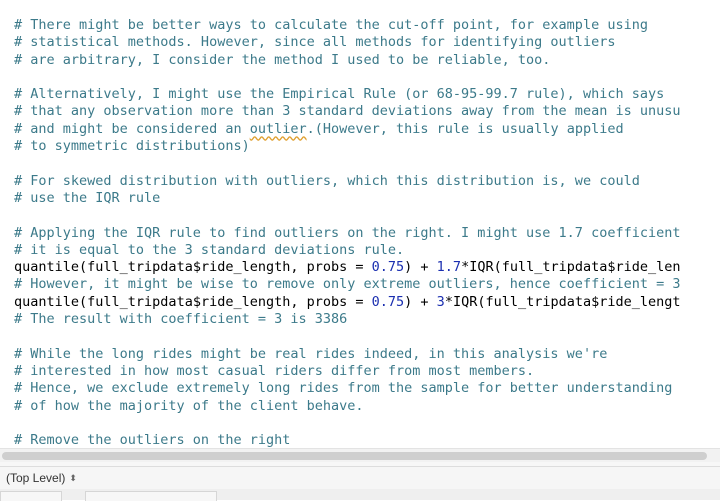 The image size is (720, 501). Describe the element at coordinates (440, 301) in the screenshot. I see `number-token: 3` at that location.